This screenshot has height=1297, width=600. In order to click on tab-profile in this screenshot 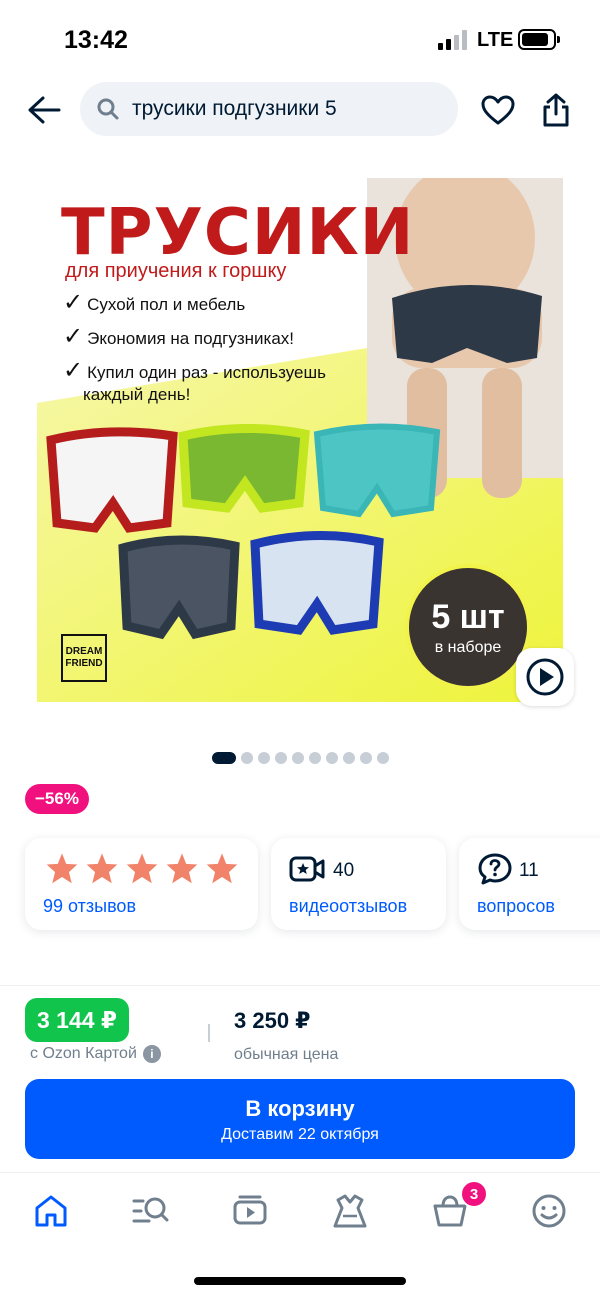, I will do `click(549, 1211)`.